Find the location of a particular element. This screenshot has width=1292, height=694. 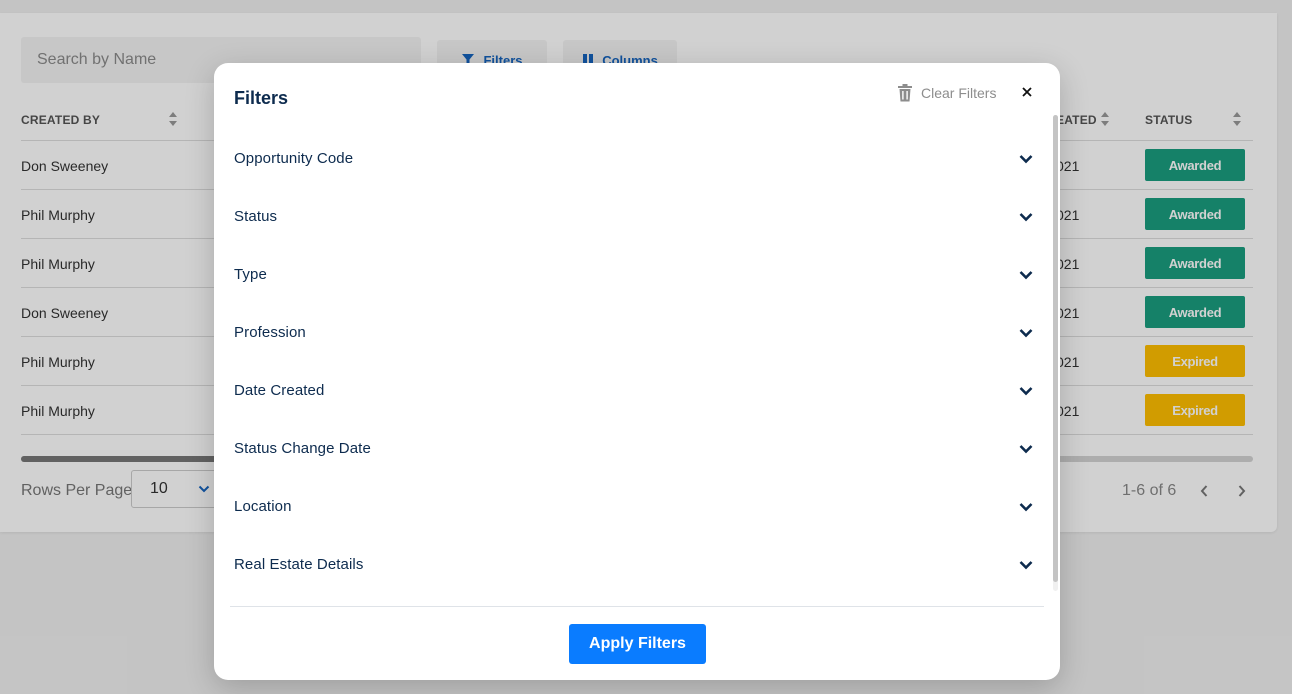

filter-section-label: Date Created is located at coordinates (279, 390).